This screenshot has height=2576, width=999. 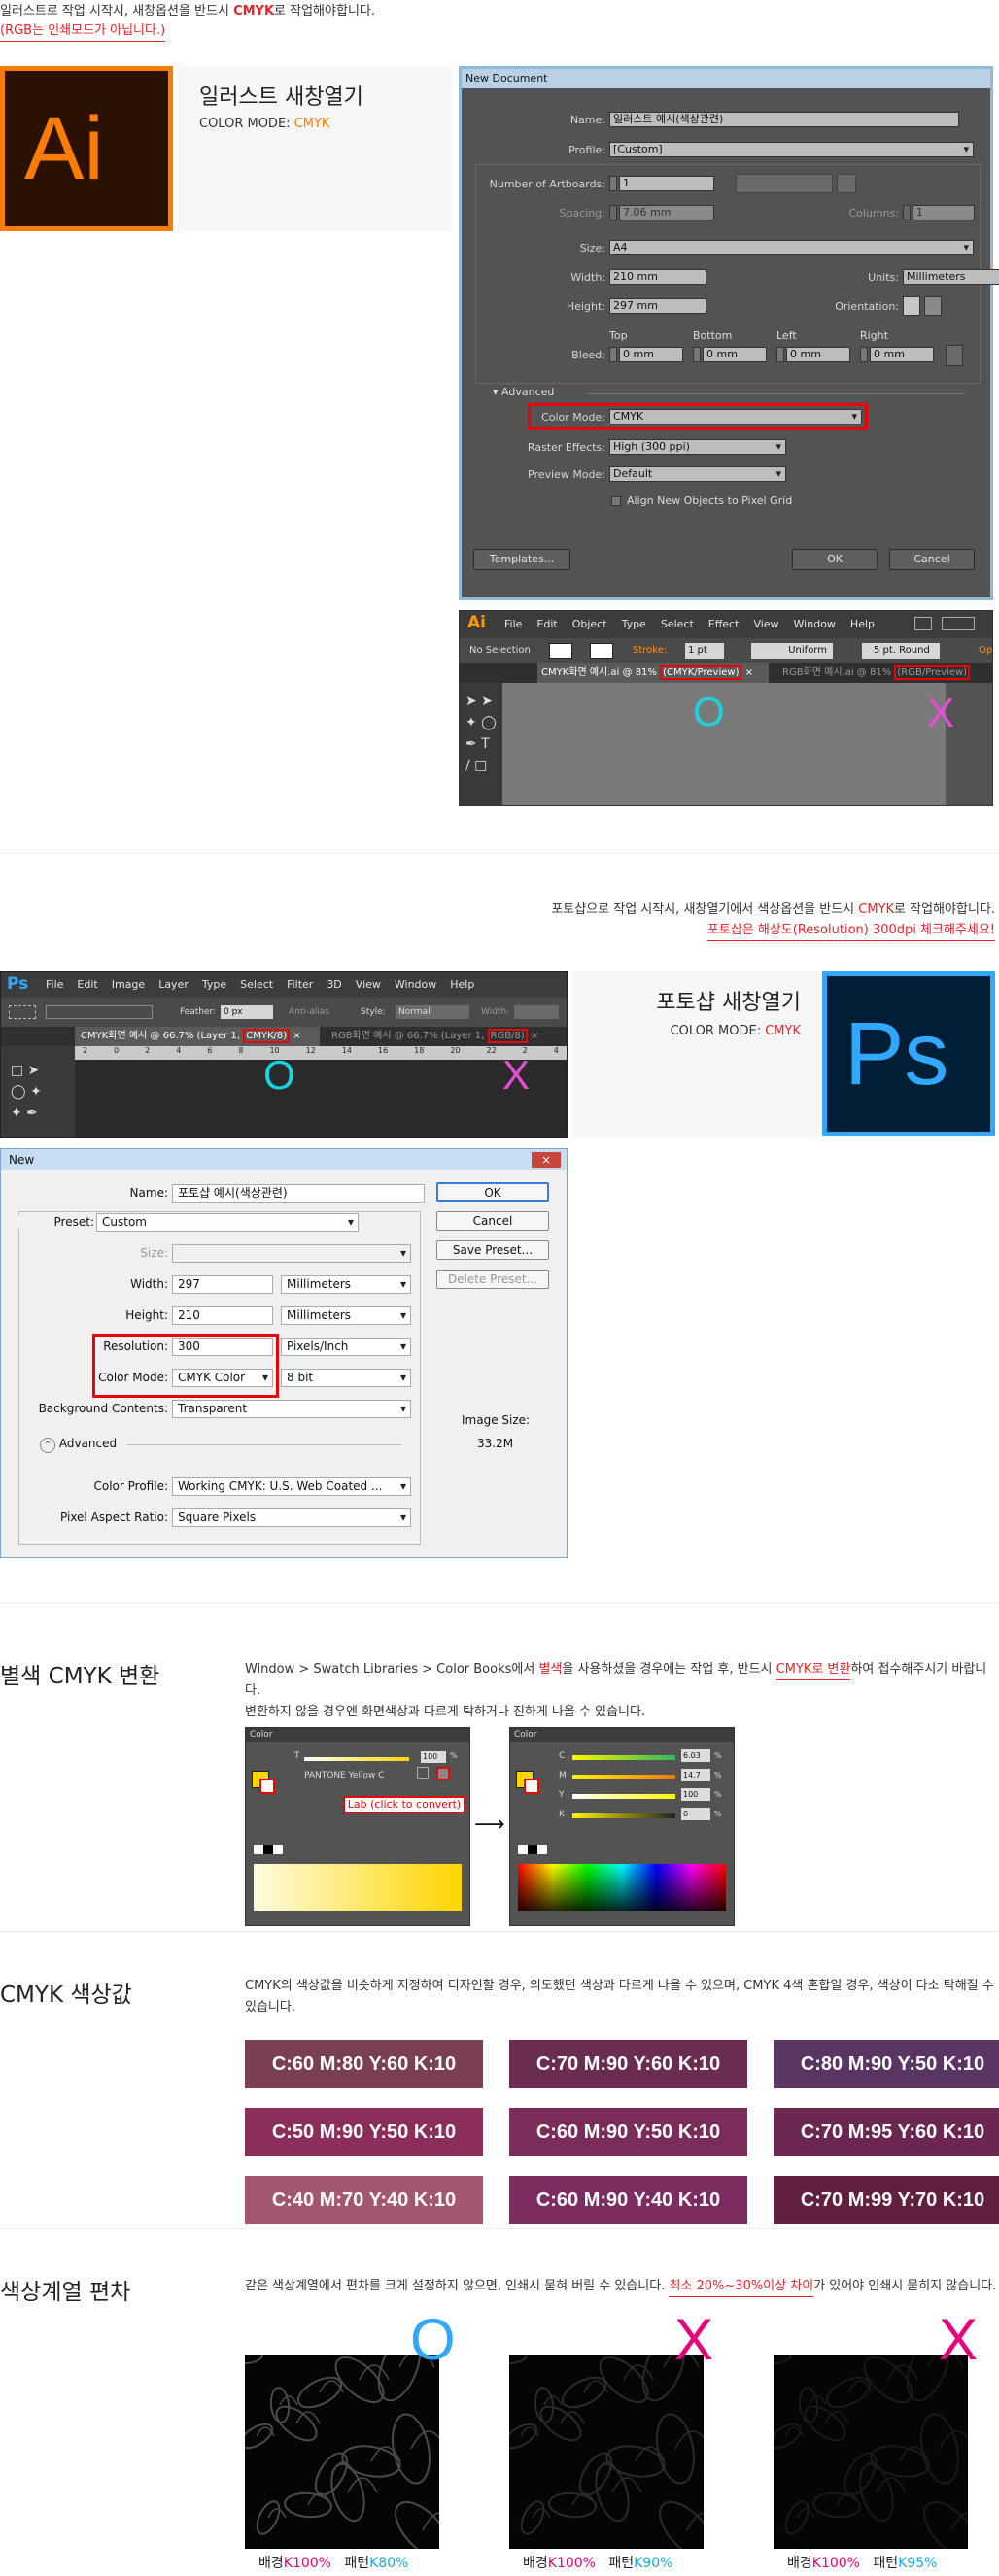 I want to click on ai-colormode-select: CMYK, so click(x=735, y=416).